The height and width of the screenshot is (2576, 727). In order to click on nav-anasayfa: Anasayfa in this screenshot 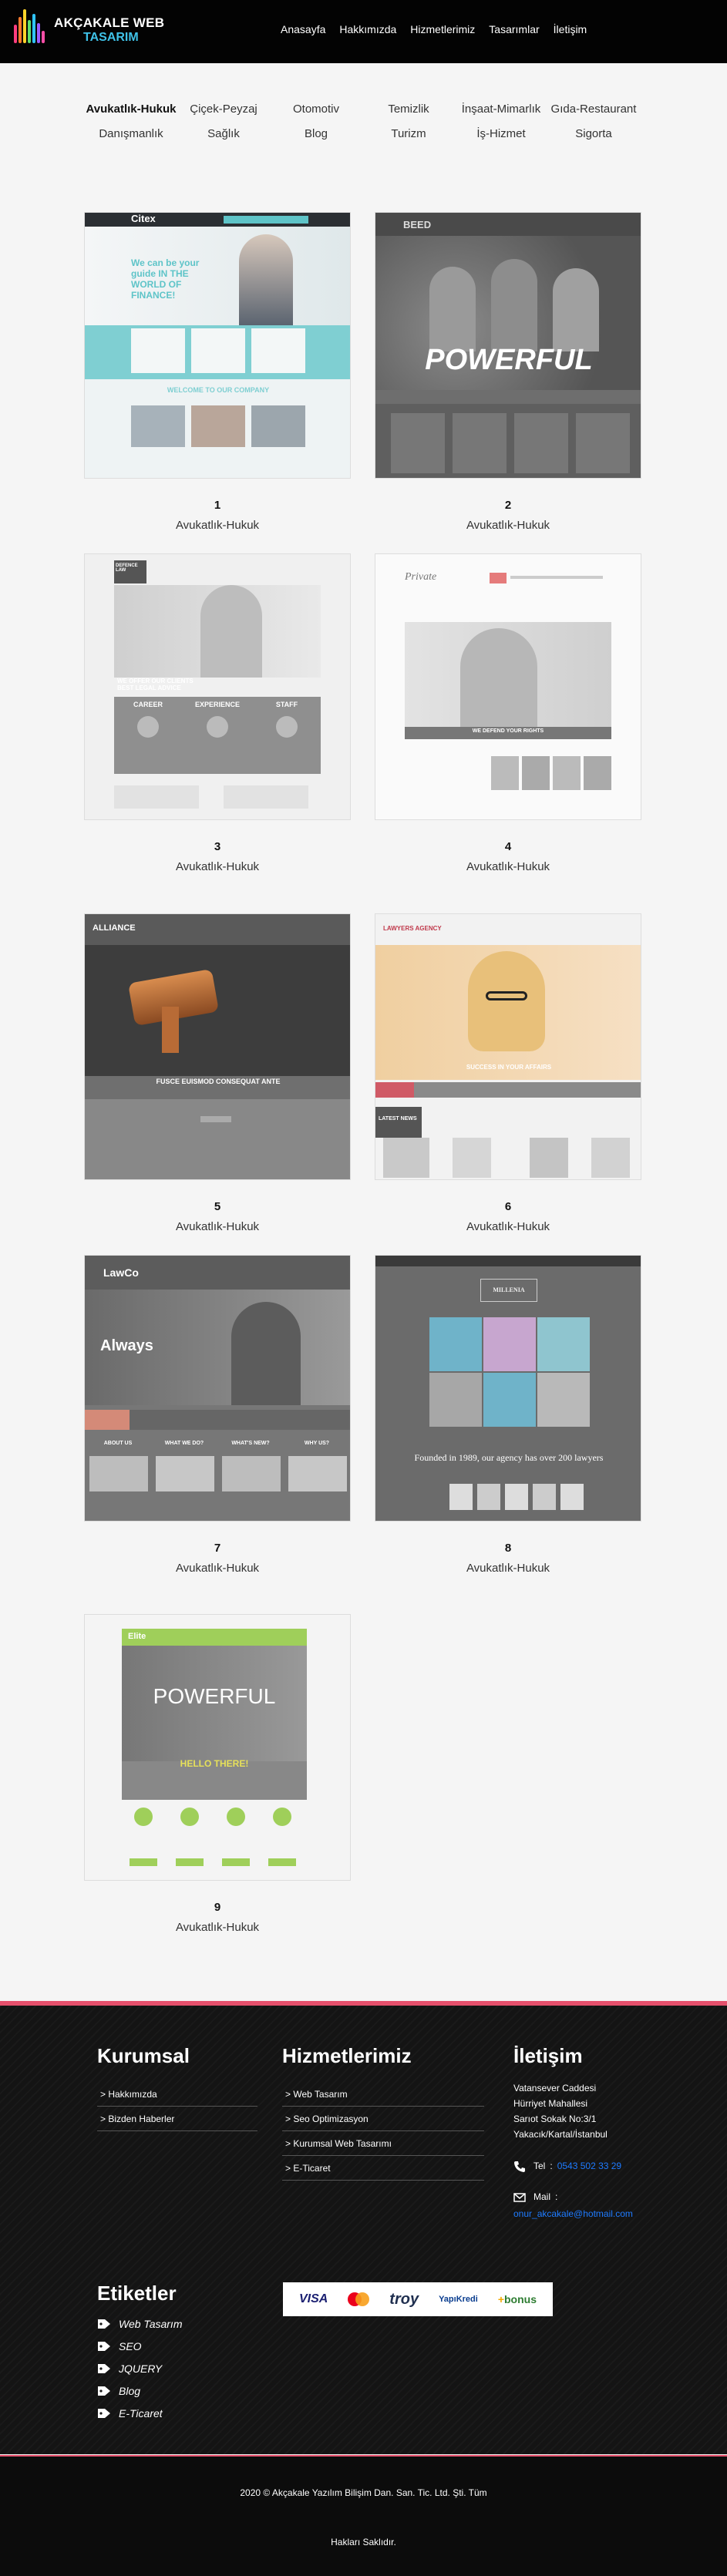, I will do `click(303, 29)`.